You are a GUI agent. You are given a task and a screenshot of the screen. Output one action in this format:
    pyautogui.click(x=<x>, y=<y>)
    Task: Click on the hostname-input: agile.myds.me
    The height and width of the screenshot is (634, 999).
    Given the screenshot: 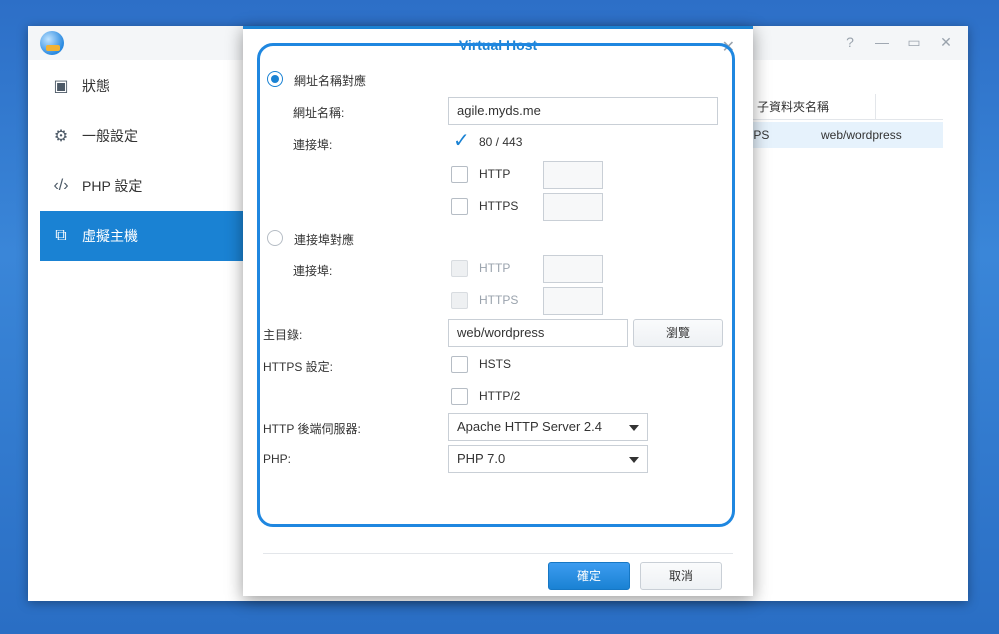 What is the action you would take?
    pyautogui.click(x=583, y=111)
    